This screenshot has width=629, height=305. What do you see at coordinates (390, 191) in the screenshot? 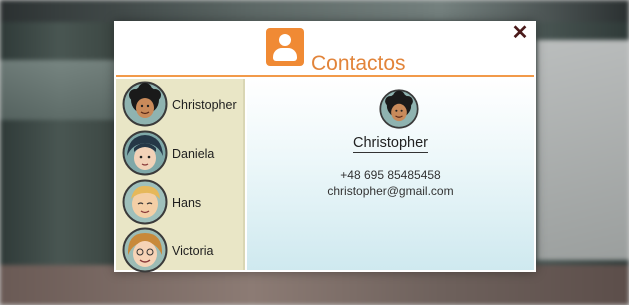
I see `selected-contact-email: christopher@gmail.com` at bounding box center [390, 191].